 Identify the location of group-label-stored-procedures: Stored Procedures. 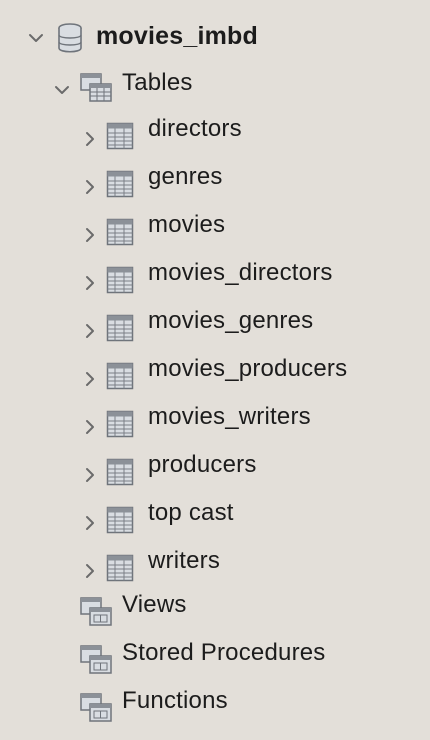
(224, 652).